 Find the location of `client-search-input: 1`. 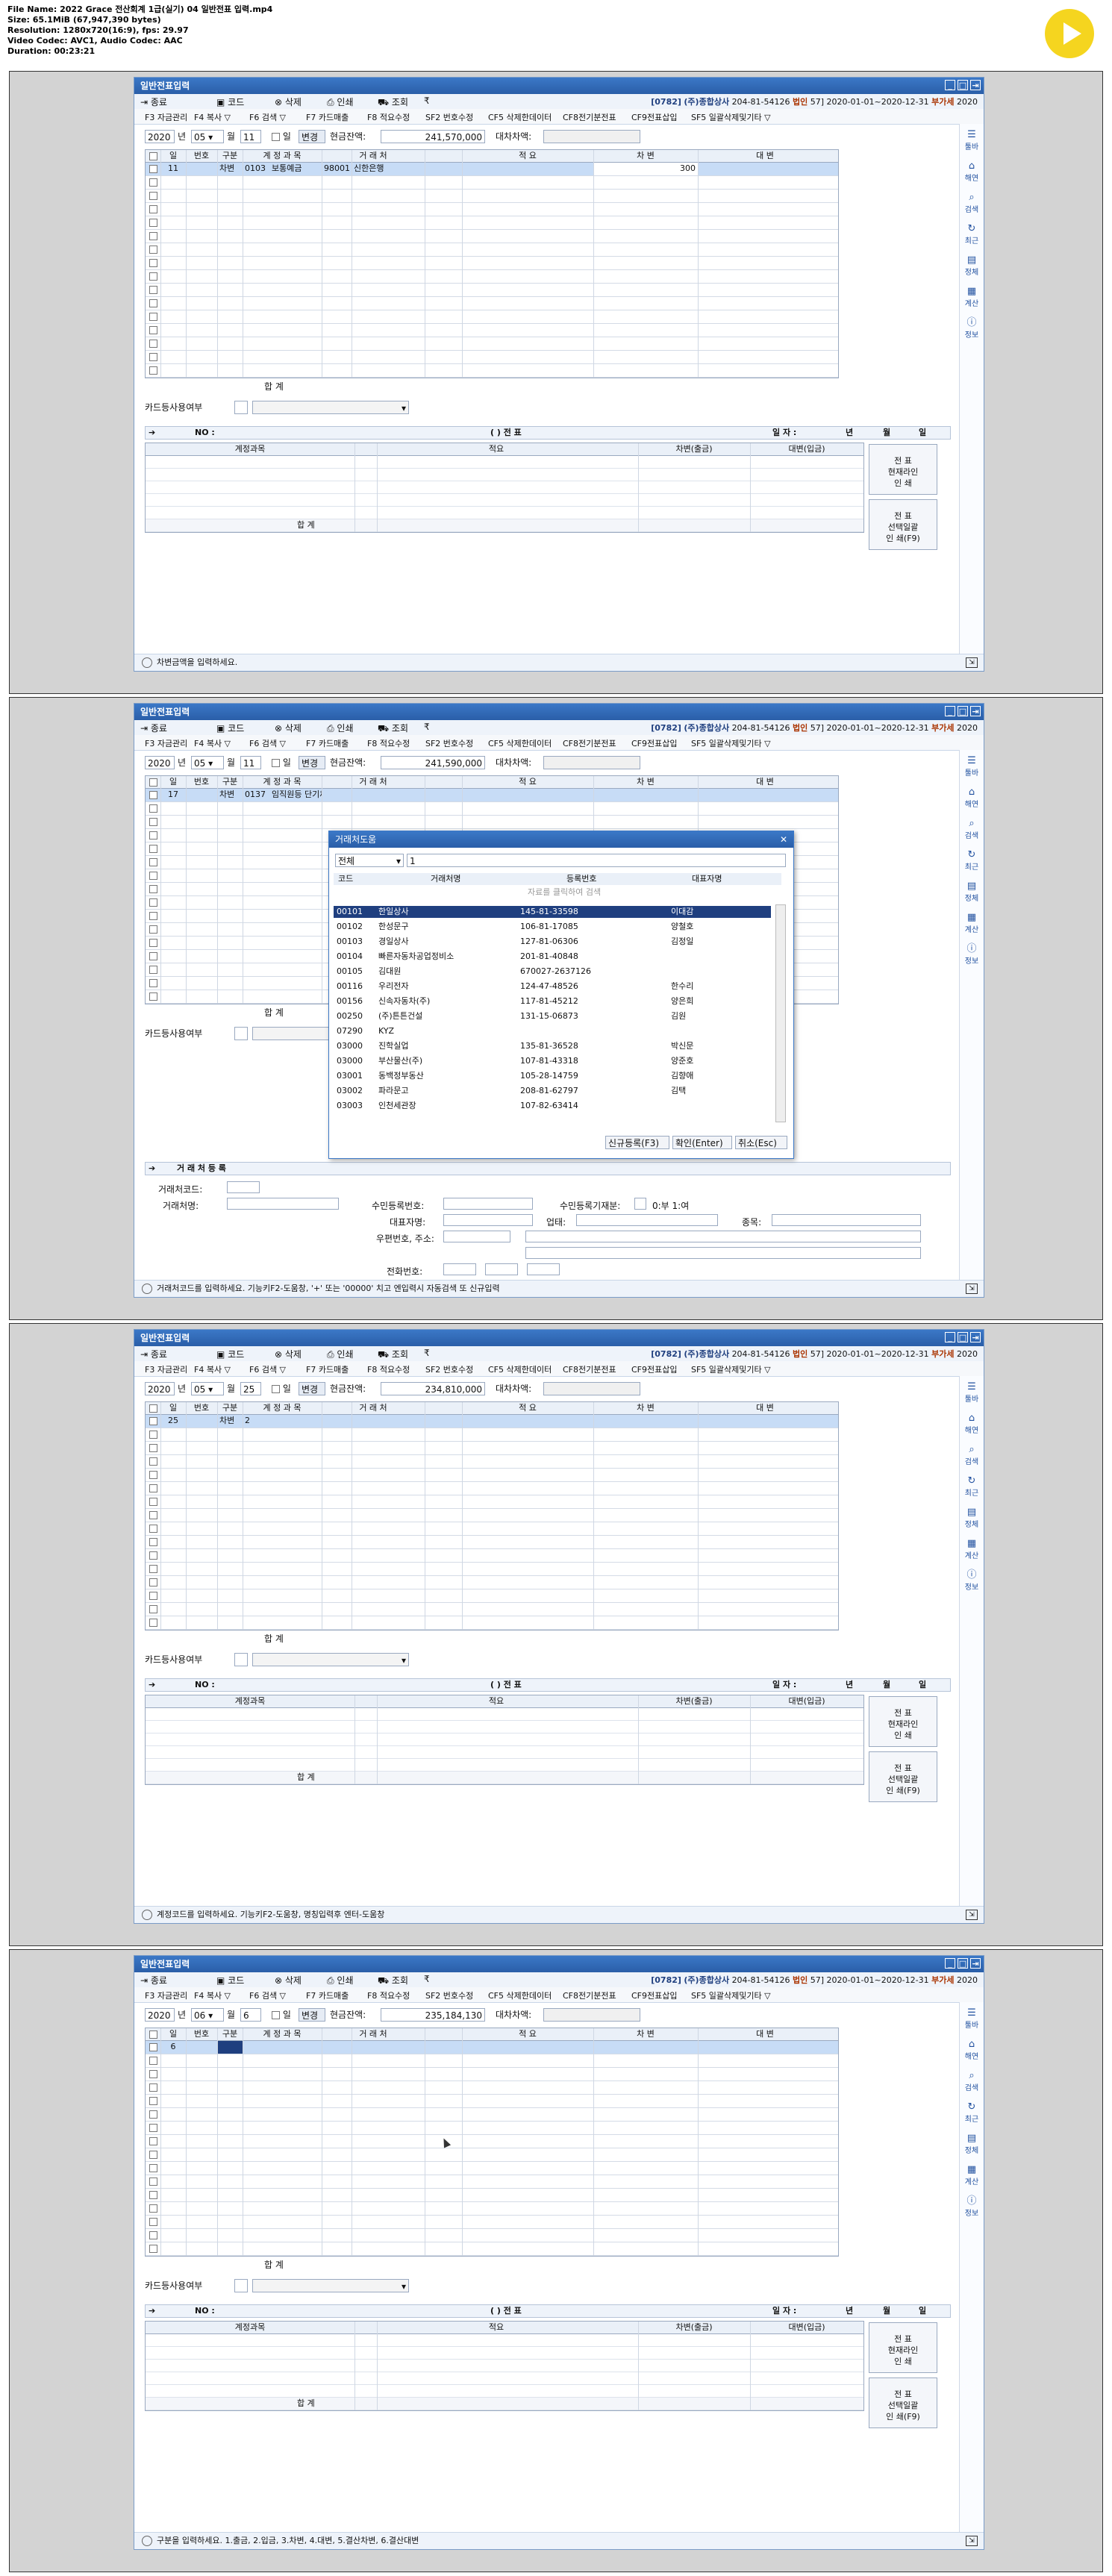

client-search-input: 1 is located at coordinates (596, 860).